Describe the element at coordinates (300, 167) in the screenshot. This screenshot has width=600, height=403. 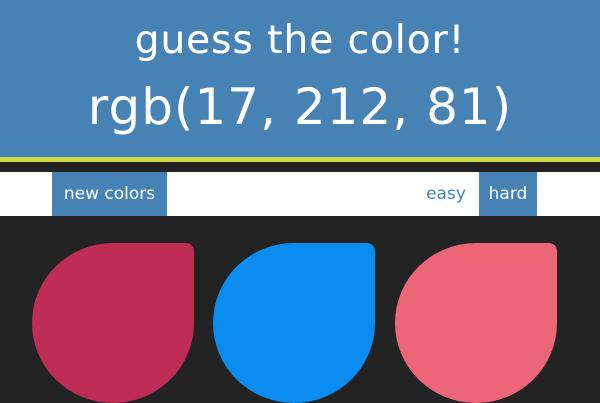
I see `header-divider` at that location.